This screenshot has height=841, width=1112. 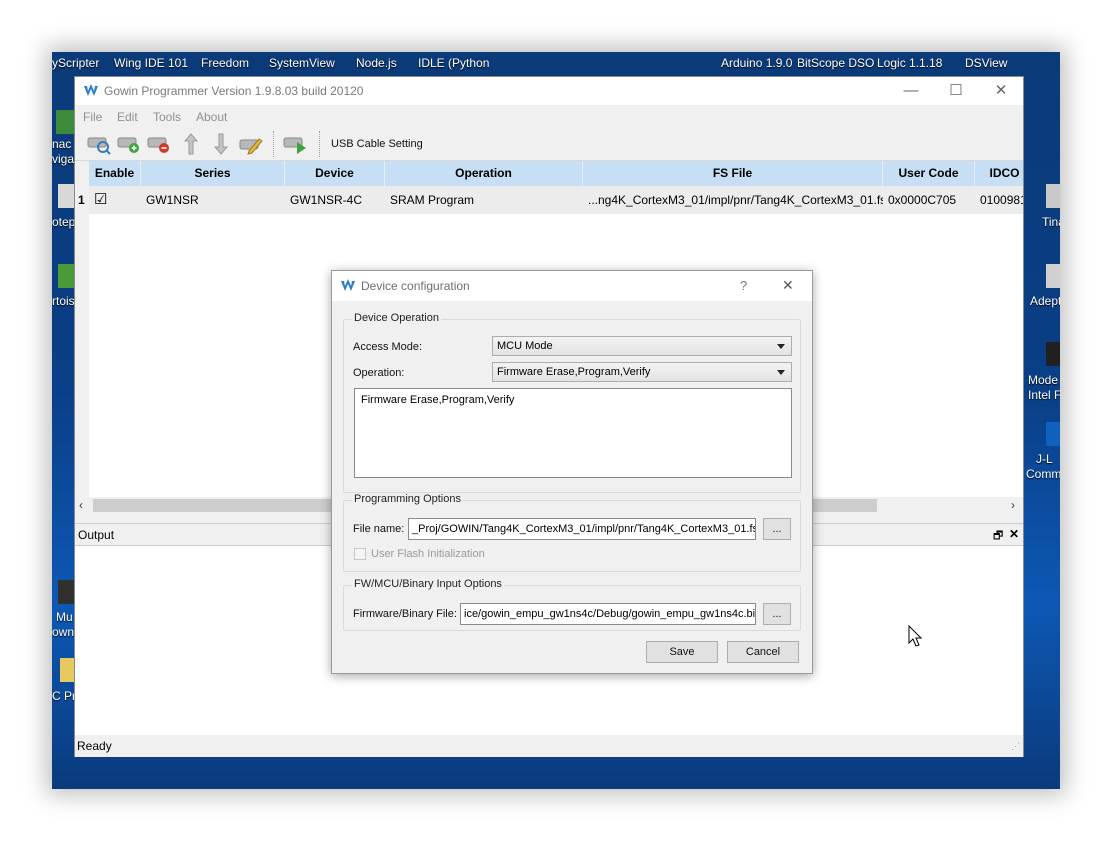 I want to click on desktop-shortcut-wing-ide: Wing IDE 101, so click(x=151, y=63).